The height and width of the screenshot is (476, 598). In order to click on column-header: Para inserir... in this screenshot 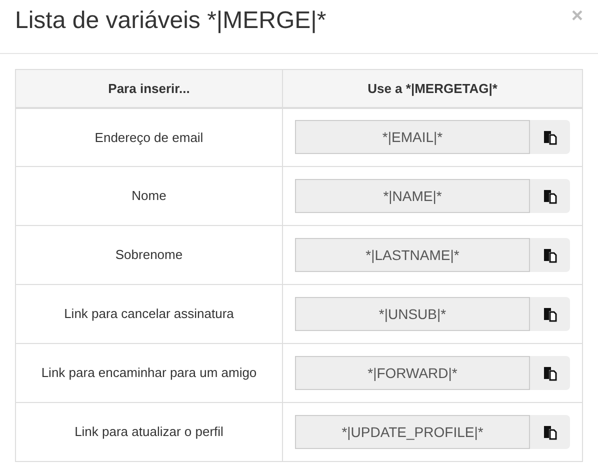, I will do `click(149, 89)`.